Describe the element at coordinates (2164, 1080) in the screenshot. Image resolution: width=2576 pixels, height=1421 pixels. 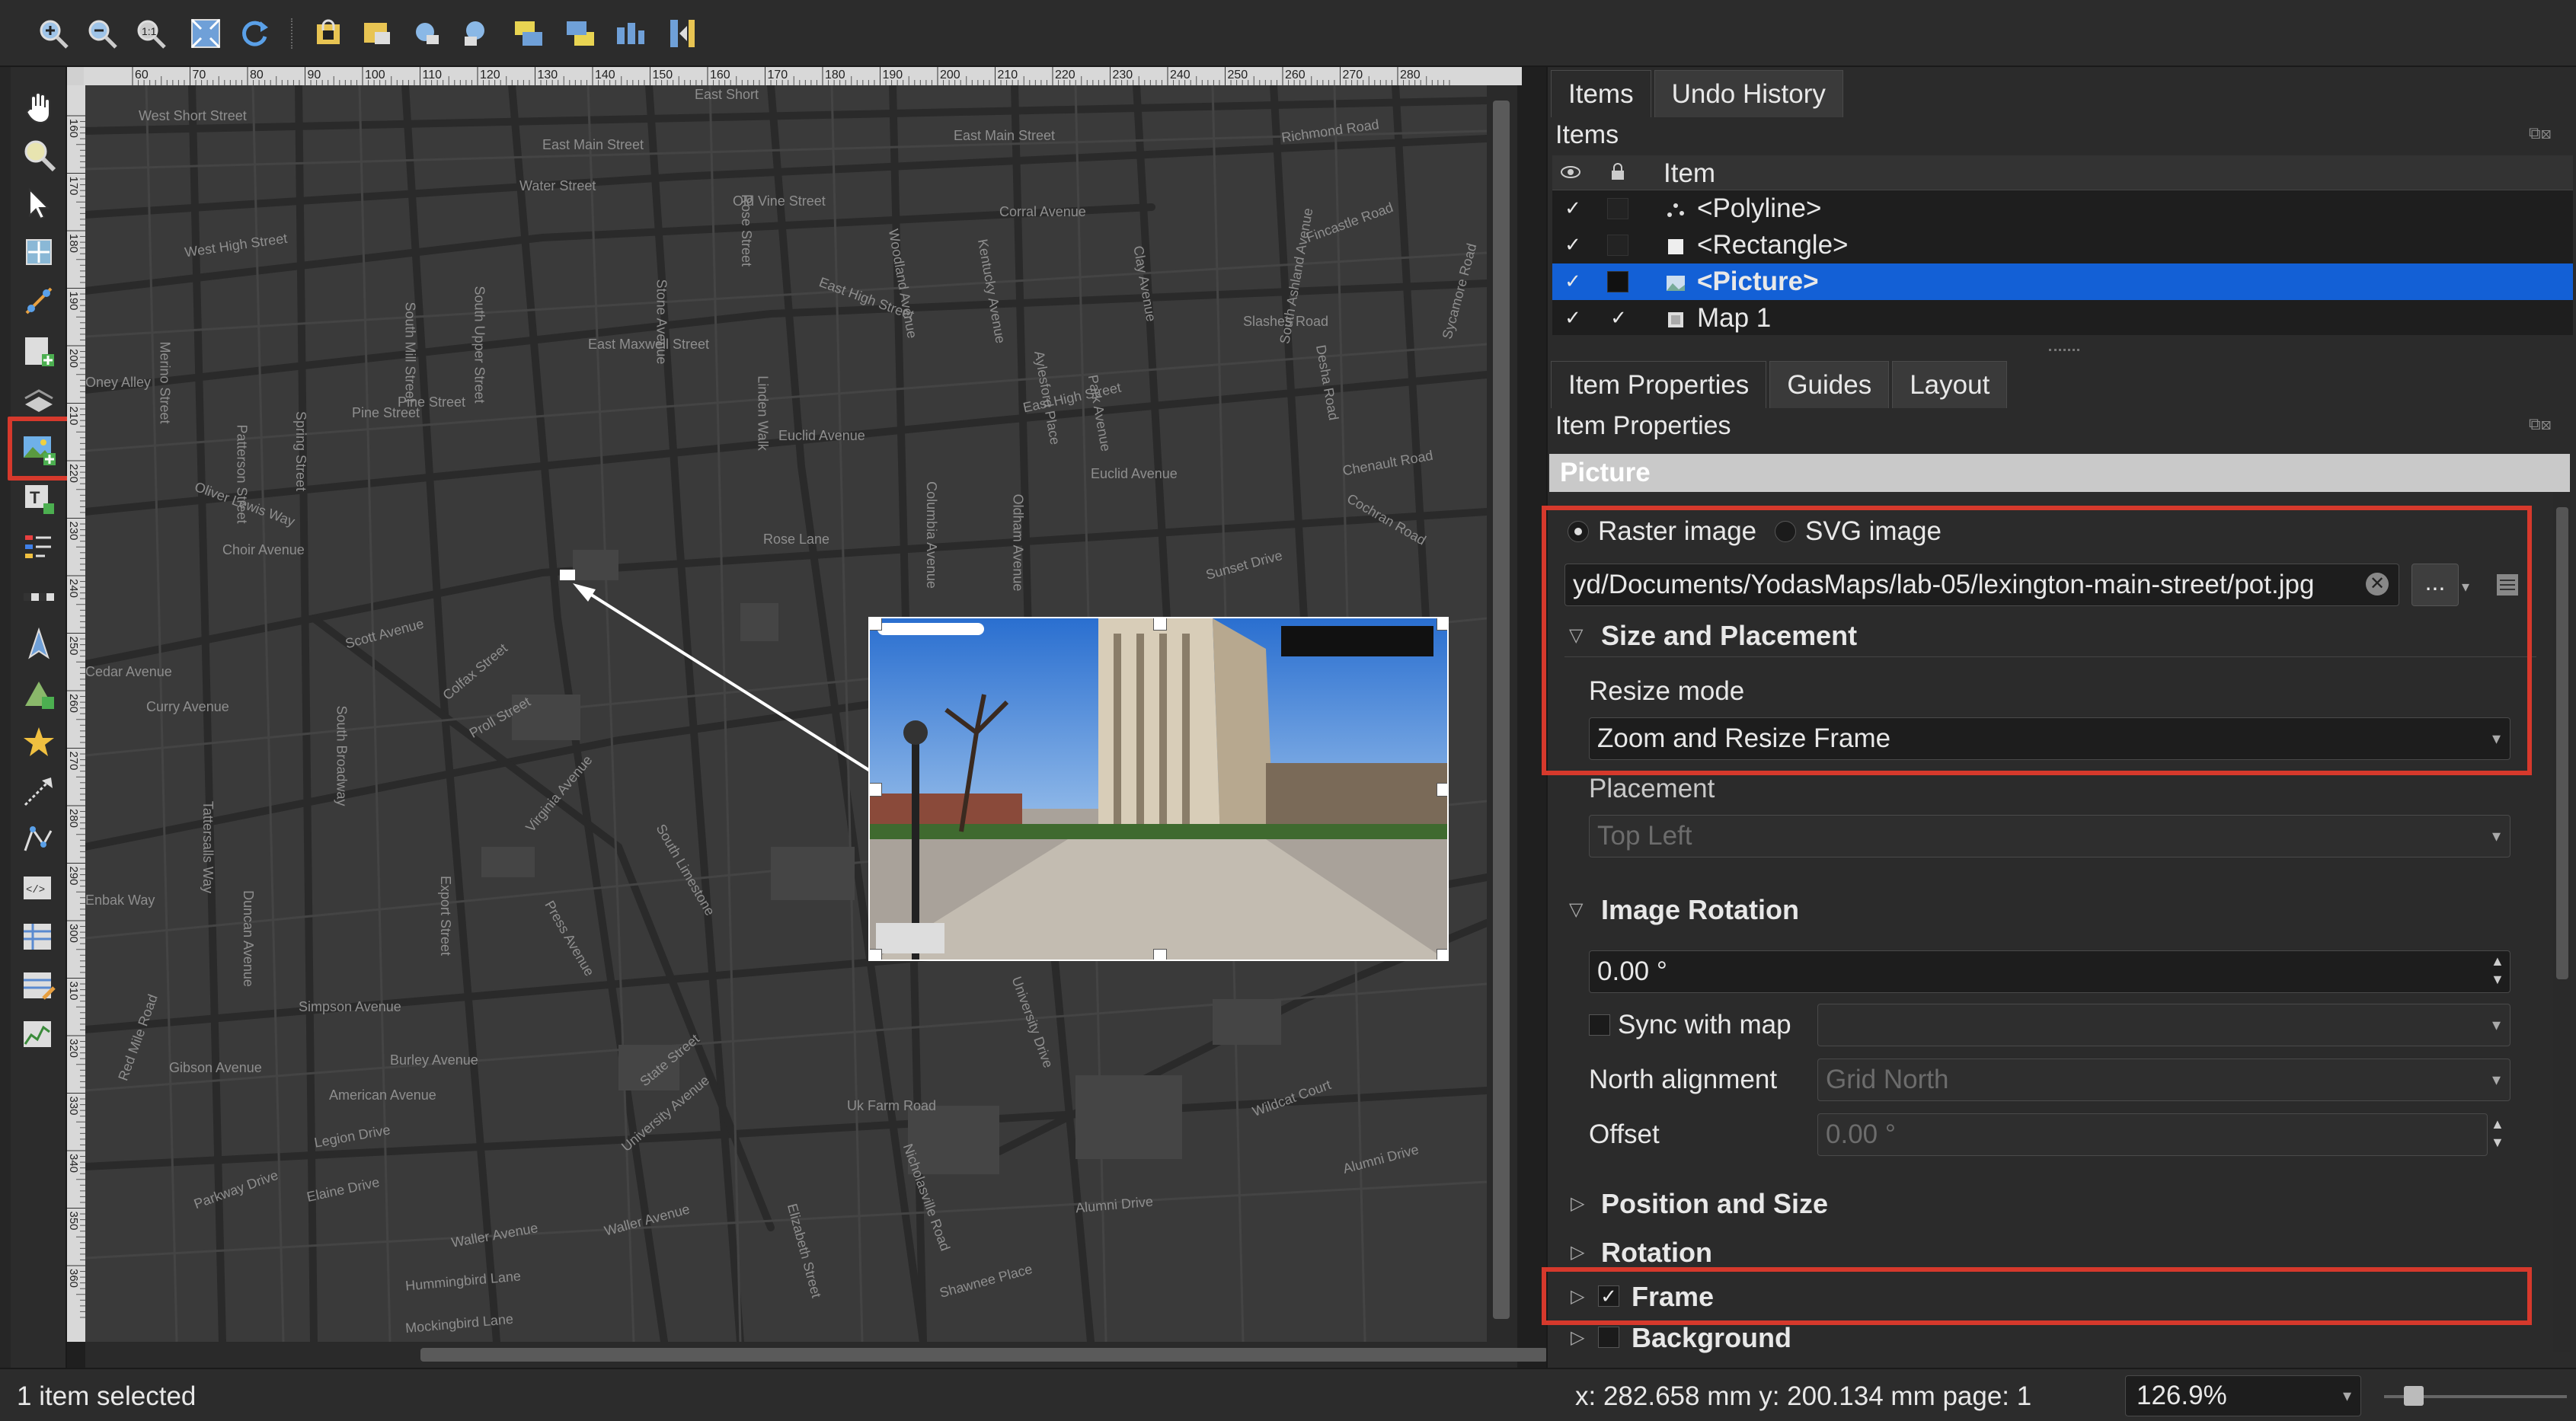
I see `north-alignment-select: Grid North ▾` at that location.